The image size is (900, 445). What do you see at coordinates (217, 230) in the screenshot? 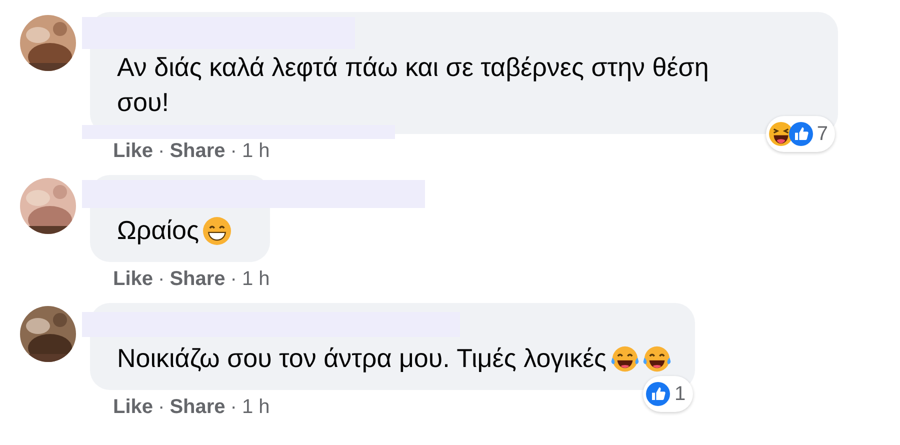
I see `grinning-face-icon` at bounding box center [217, 230].